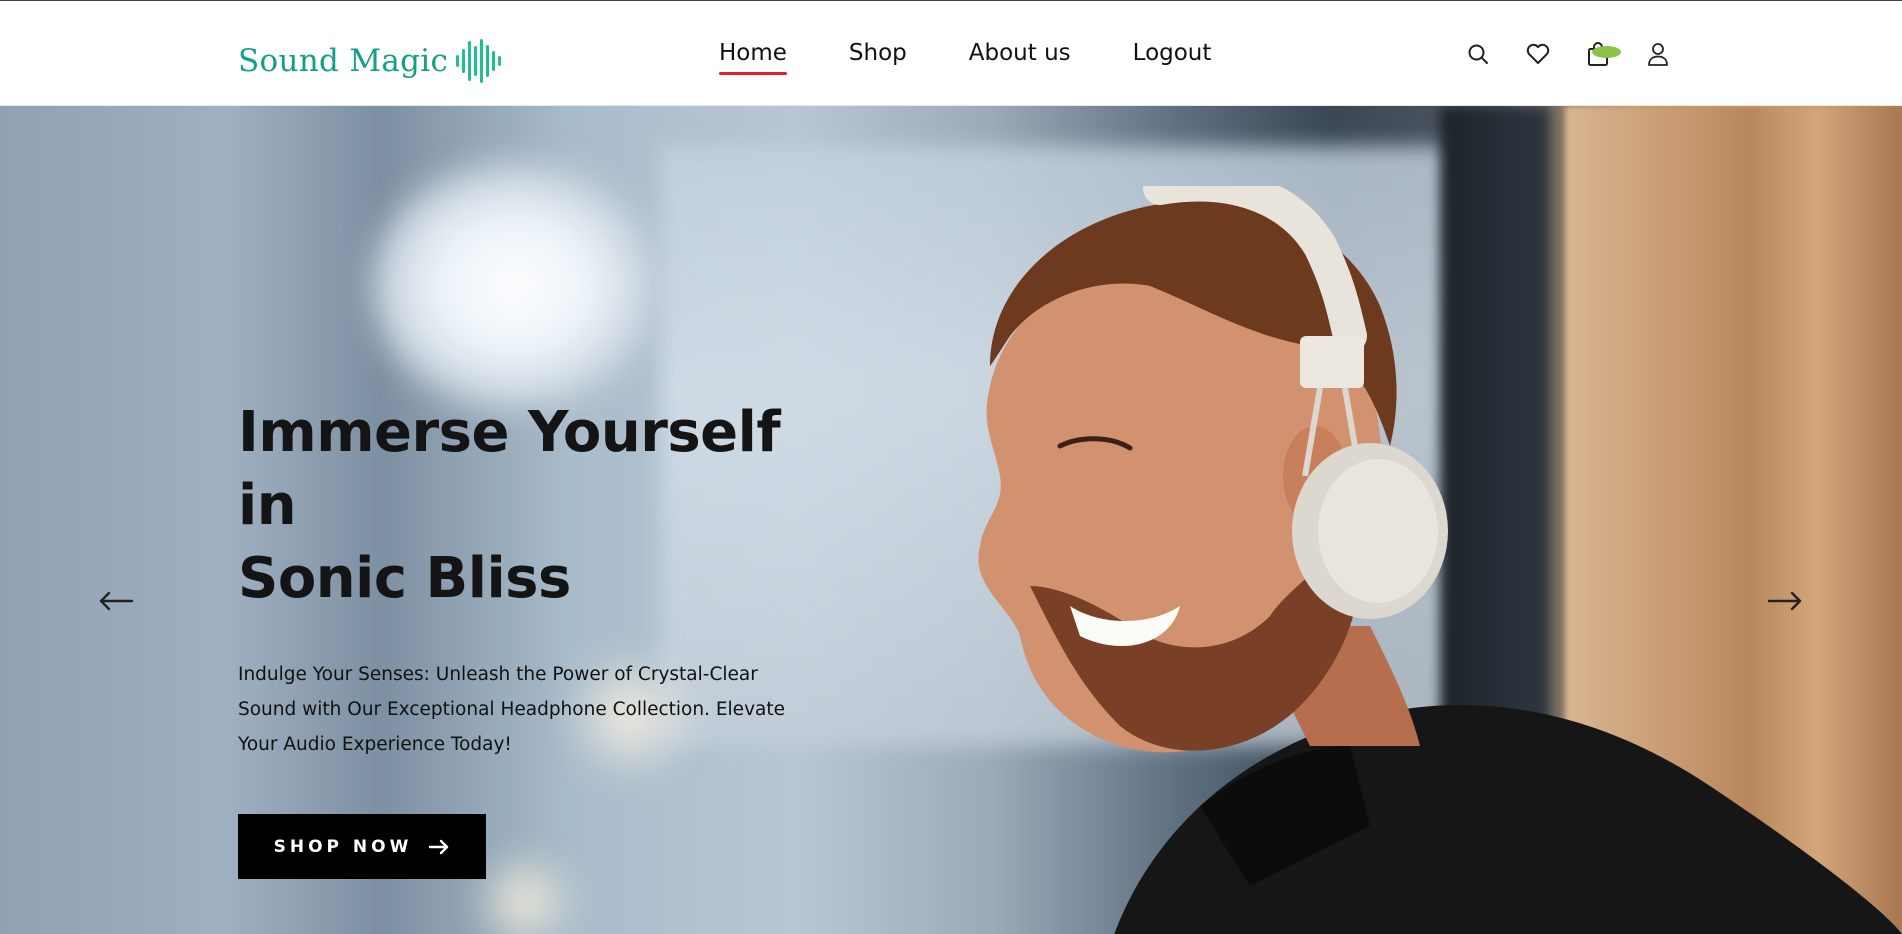 This screenshot has height=934, width=1902. Describe the element at coordinates (1172, 53) in the screenshot. I see `nav-logout: Logout` at that location.